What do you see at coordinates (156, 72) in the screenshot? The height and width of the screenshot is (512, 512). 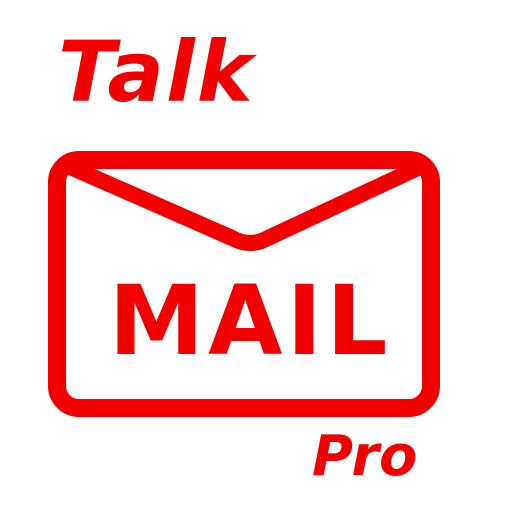 I see `logo-word-talk: Talk` at bounding box center [156, 72].